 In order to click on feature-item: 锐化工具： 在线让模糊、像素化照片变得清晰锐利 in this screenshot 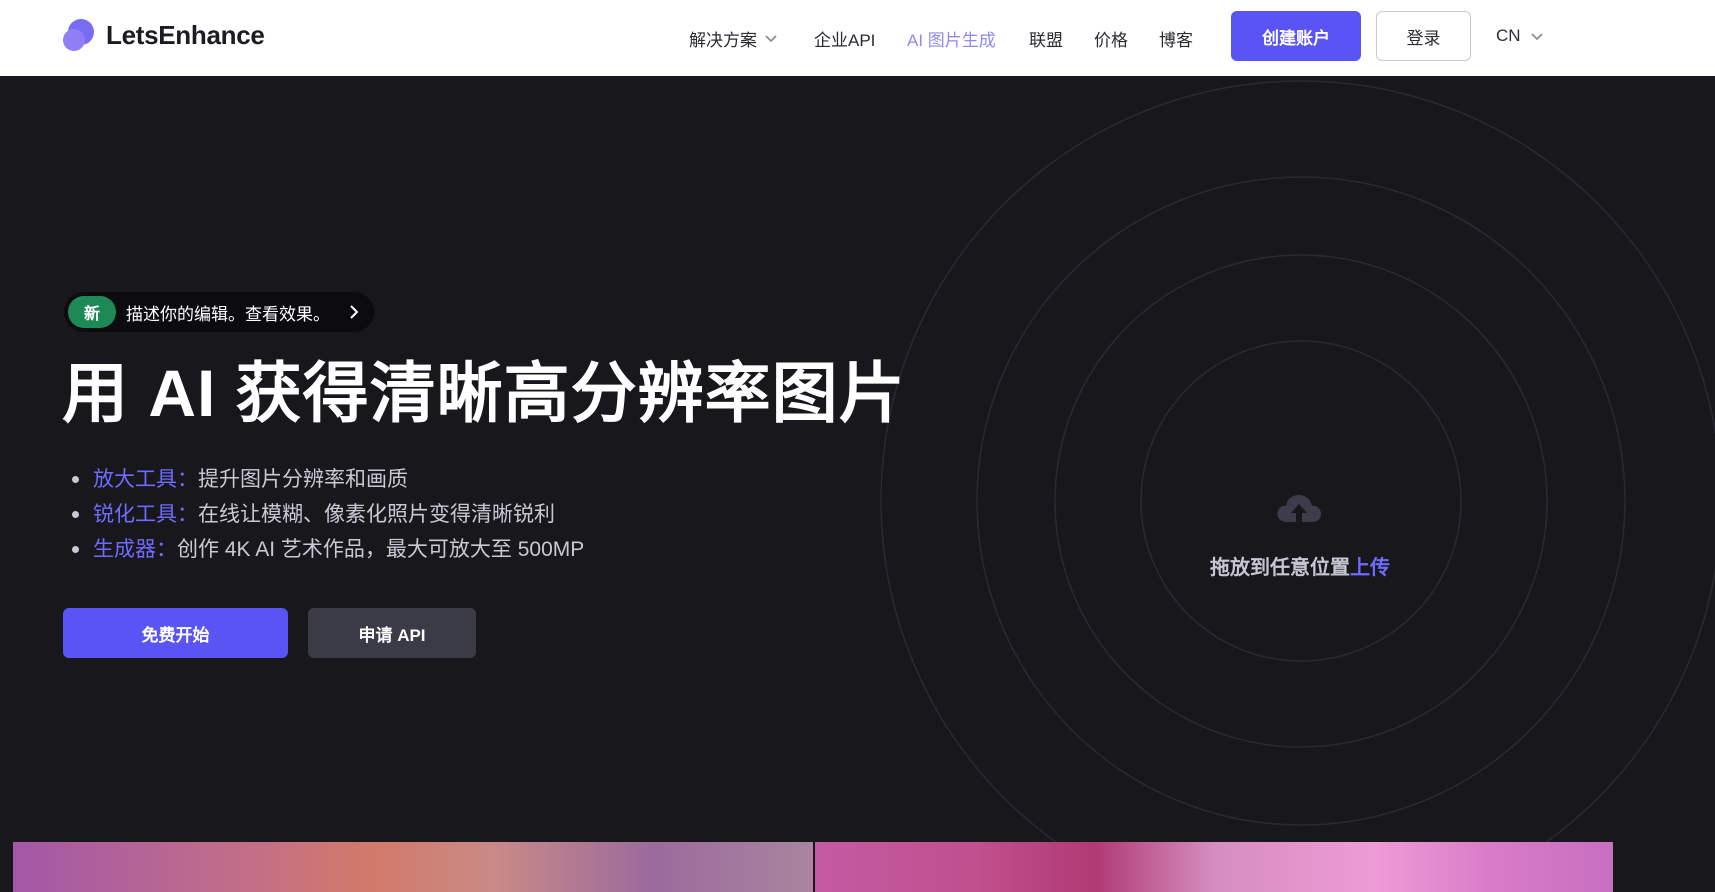, I will do `click(328, 514)`.